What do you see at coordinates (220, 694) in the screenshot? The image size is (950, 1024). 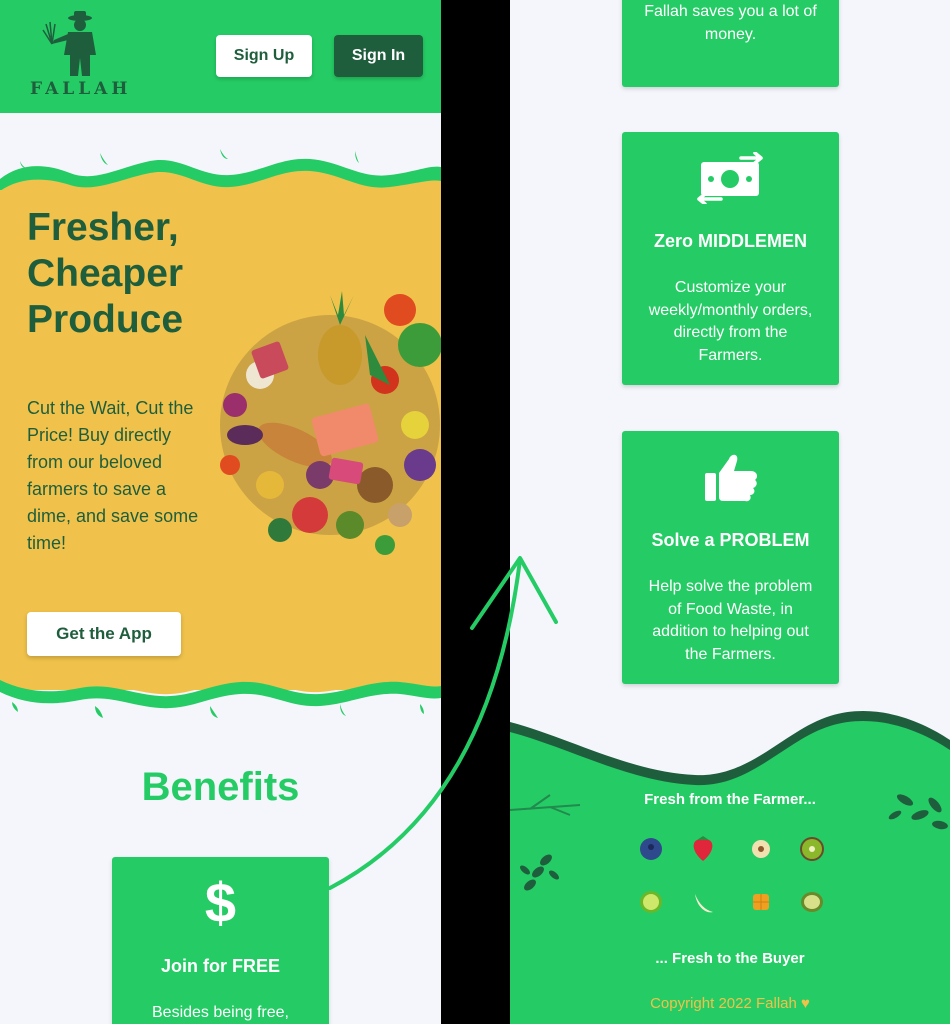 I see `bottom-wave-divider` at bounding box center [220, 694].